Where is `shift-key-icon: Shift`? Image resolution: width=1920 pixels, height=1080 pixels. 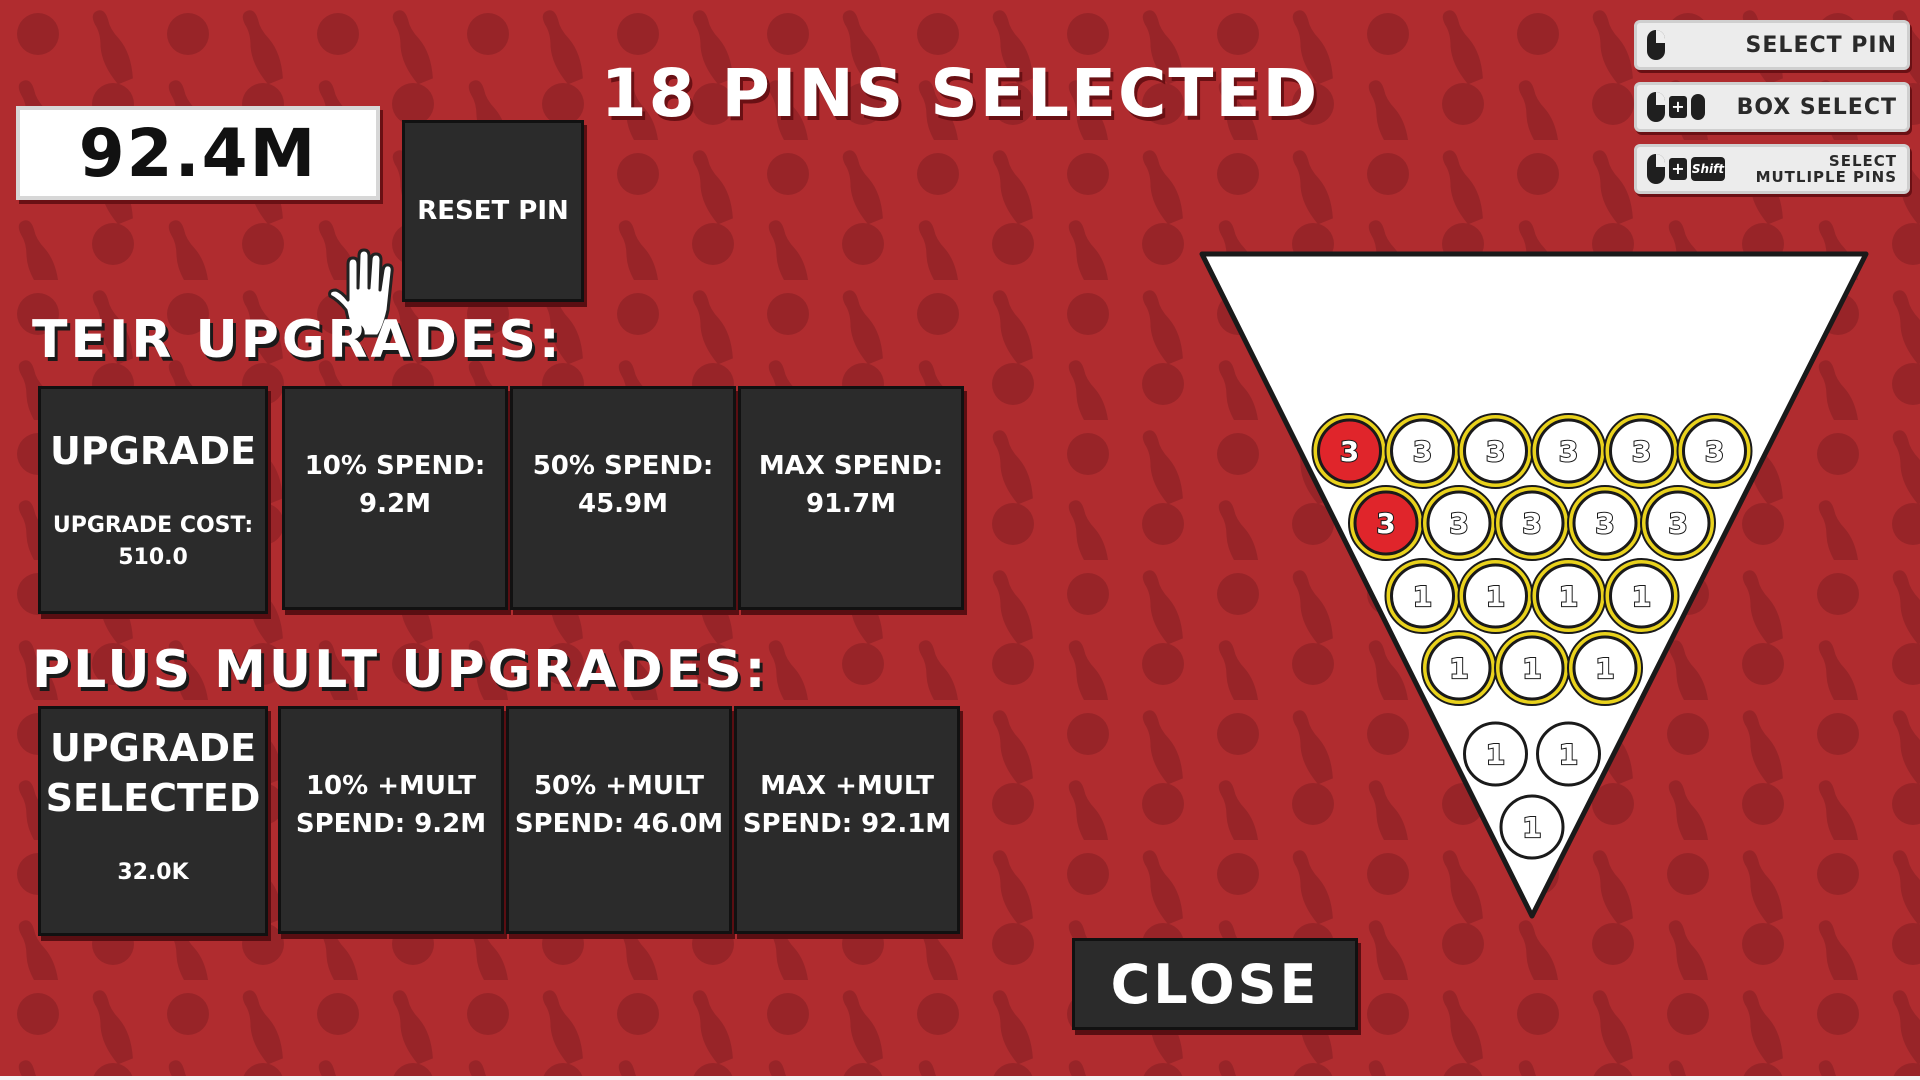
shift-key-icon: Shift is located at coordinates (1708, 169).